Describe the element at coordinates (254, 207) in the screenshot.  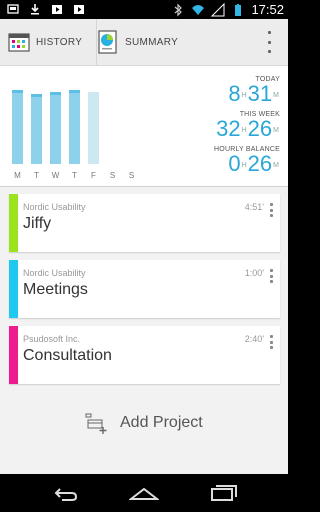
I see `project-time: 4:51'` at that location.